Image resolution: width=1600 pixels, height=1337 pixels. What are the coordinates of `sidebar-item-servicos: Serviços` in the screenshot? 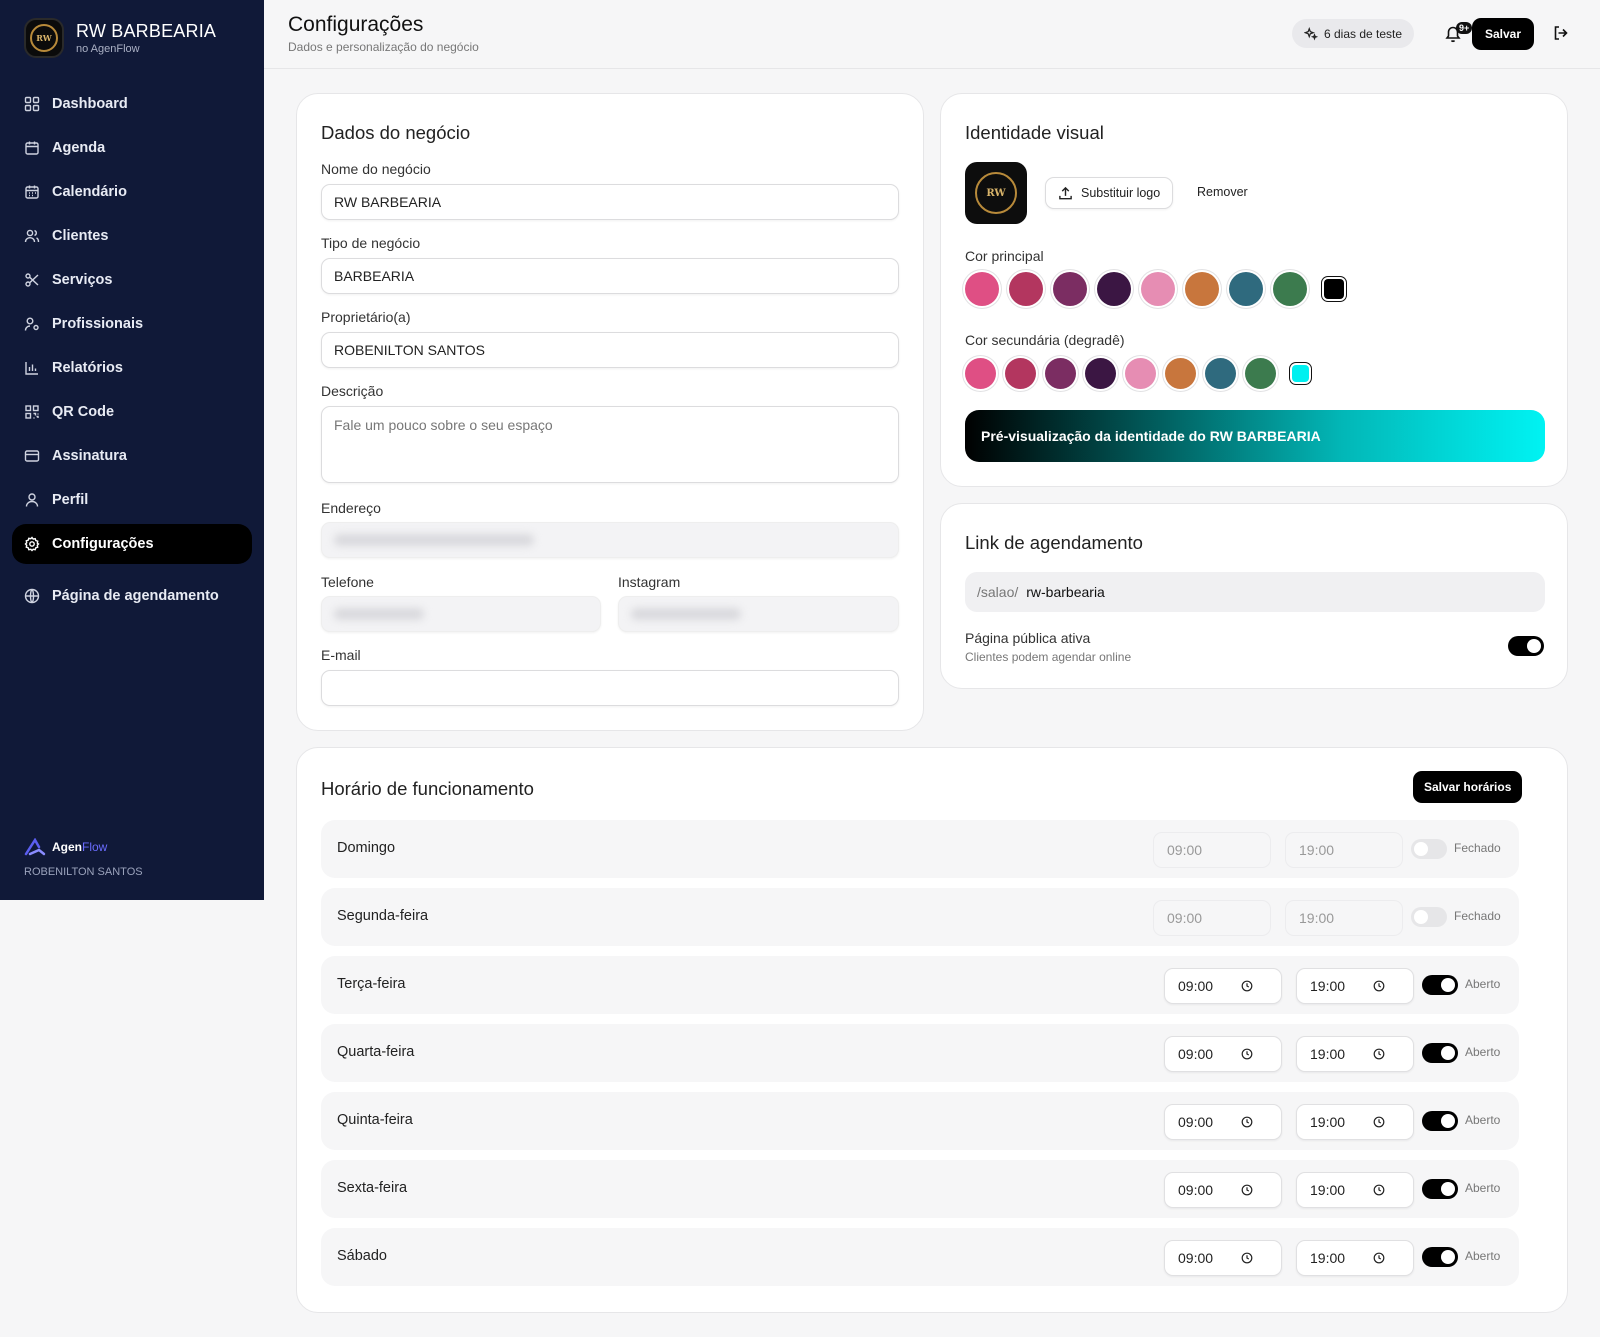 It's located at (132, 280).